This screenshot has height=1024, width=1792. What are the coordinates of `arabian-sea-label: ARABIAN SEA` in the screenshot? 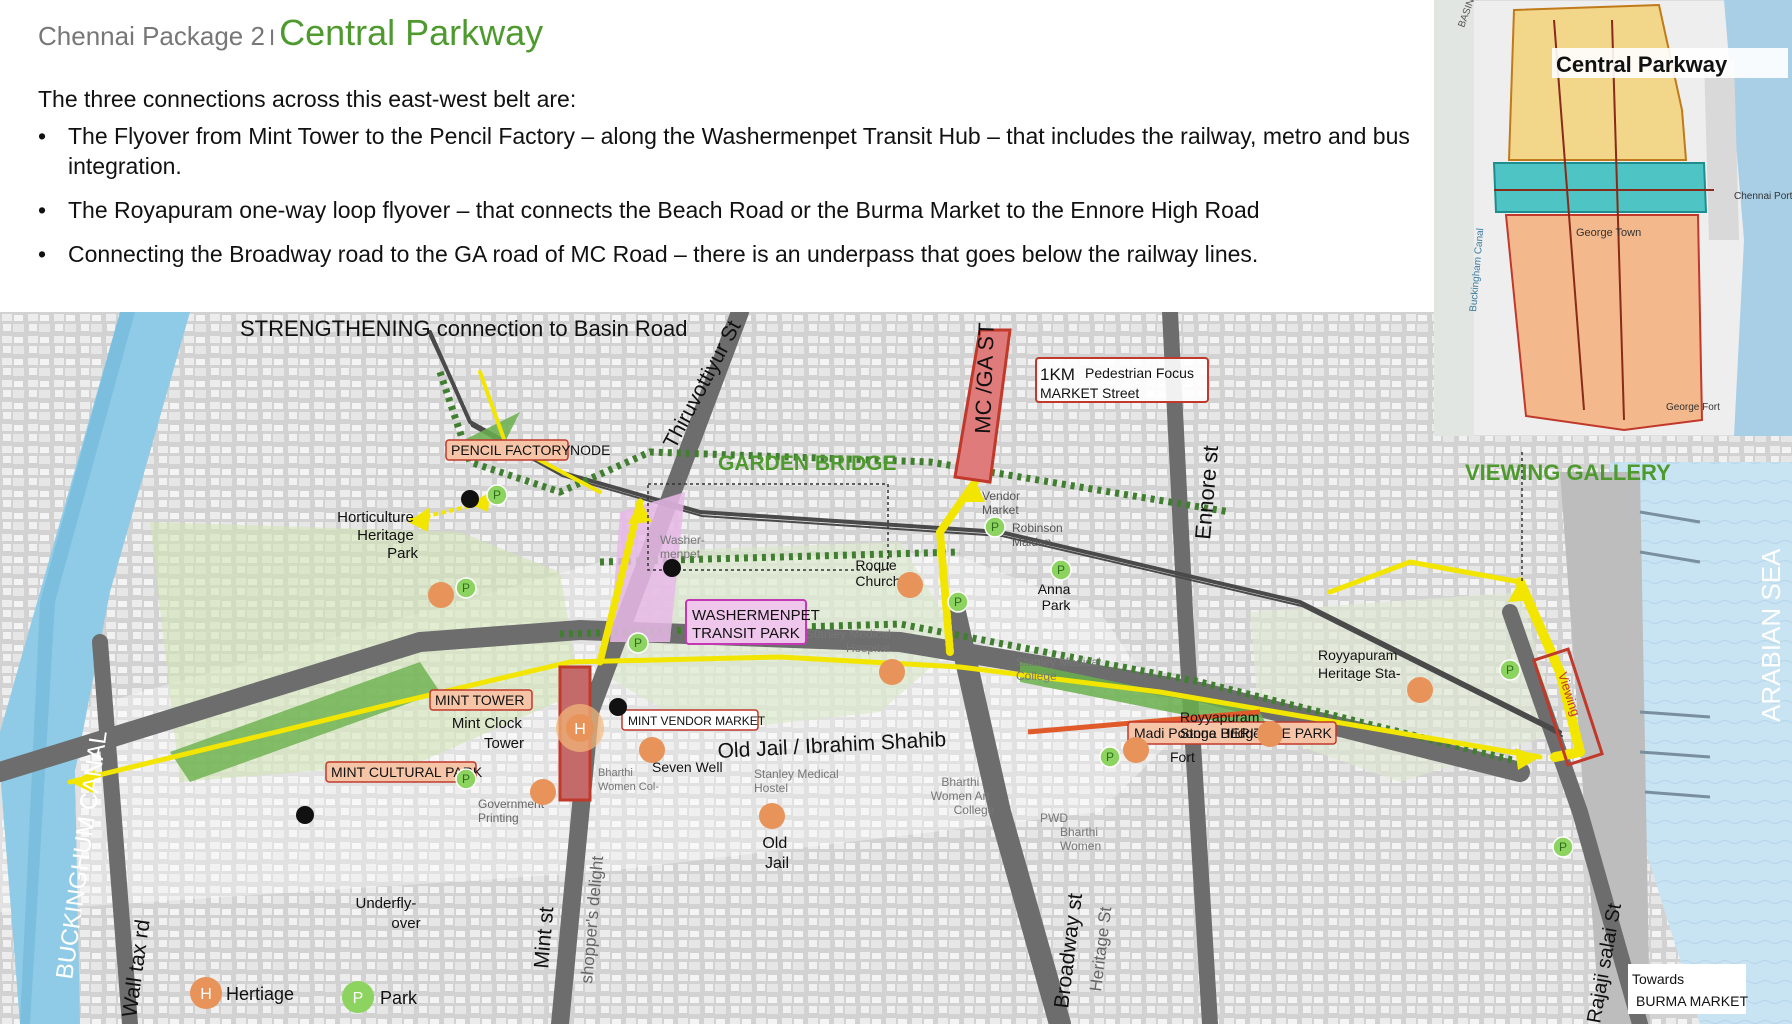 It's located at (1771, 635).